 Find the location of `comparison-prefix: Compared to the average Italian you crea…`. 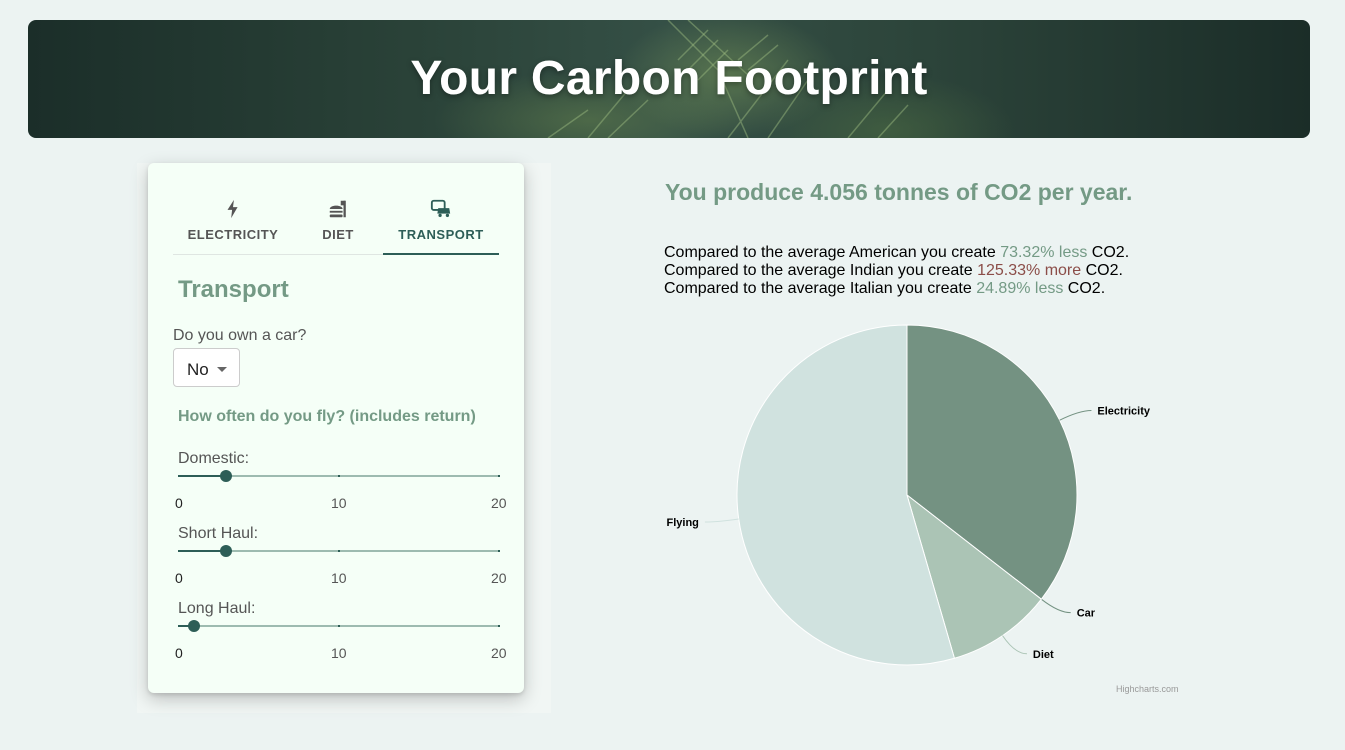

comparison-prefix: Compared to the average Italian you crea… is located at coordinates (820, 288).